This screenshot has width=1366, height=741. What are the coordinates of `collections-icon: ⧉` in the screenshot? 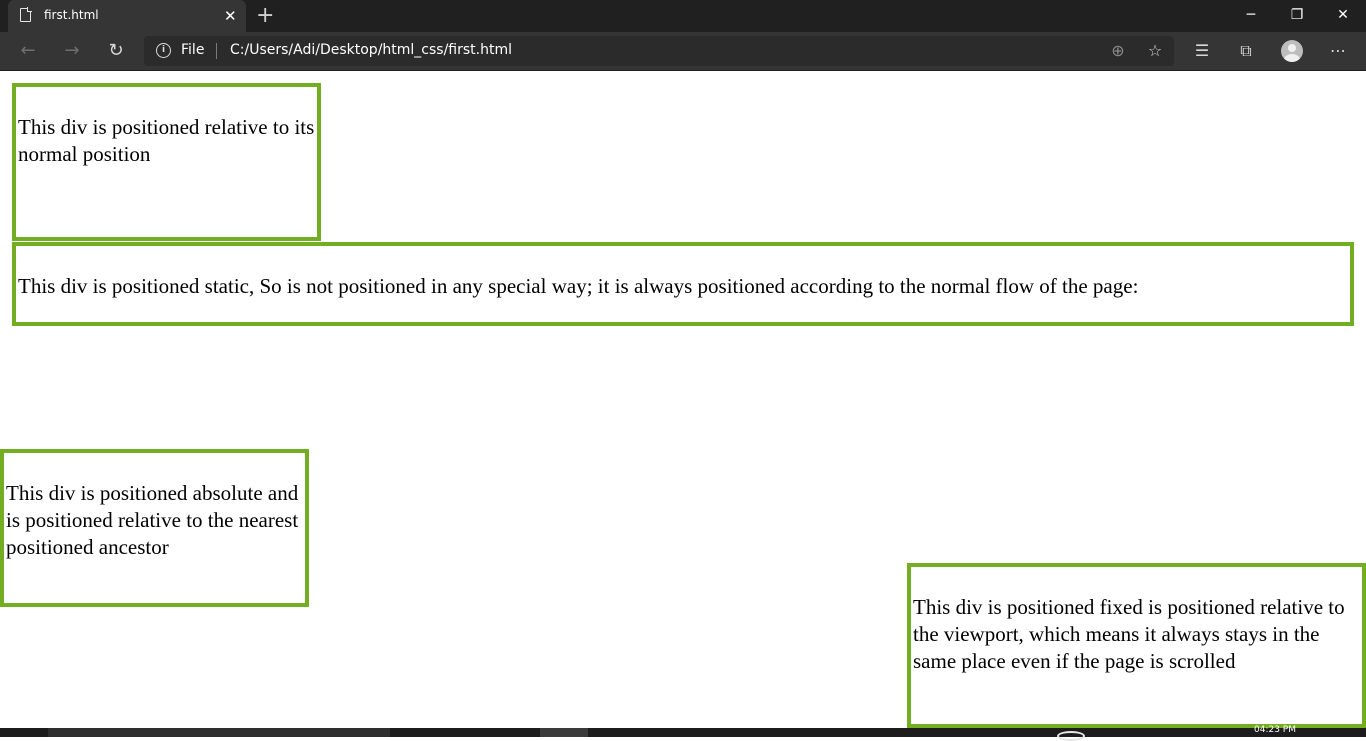 It's located at (1246, 51).